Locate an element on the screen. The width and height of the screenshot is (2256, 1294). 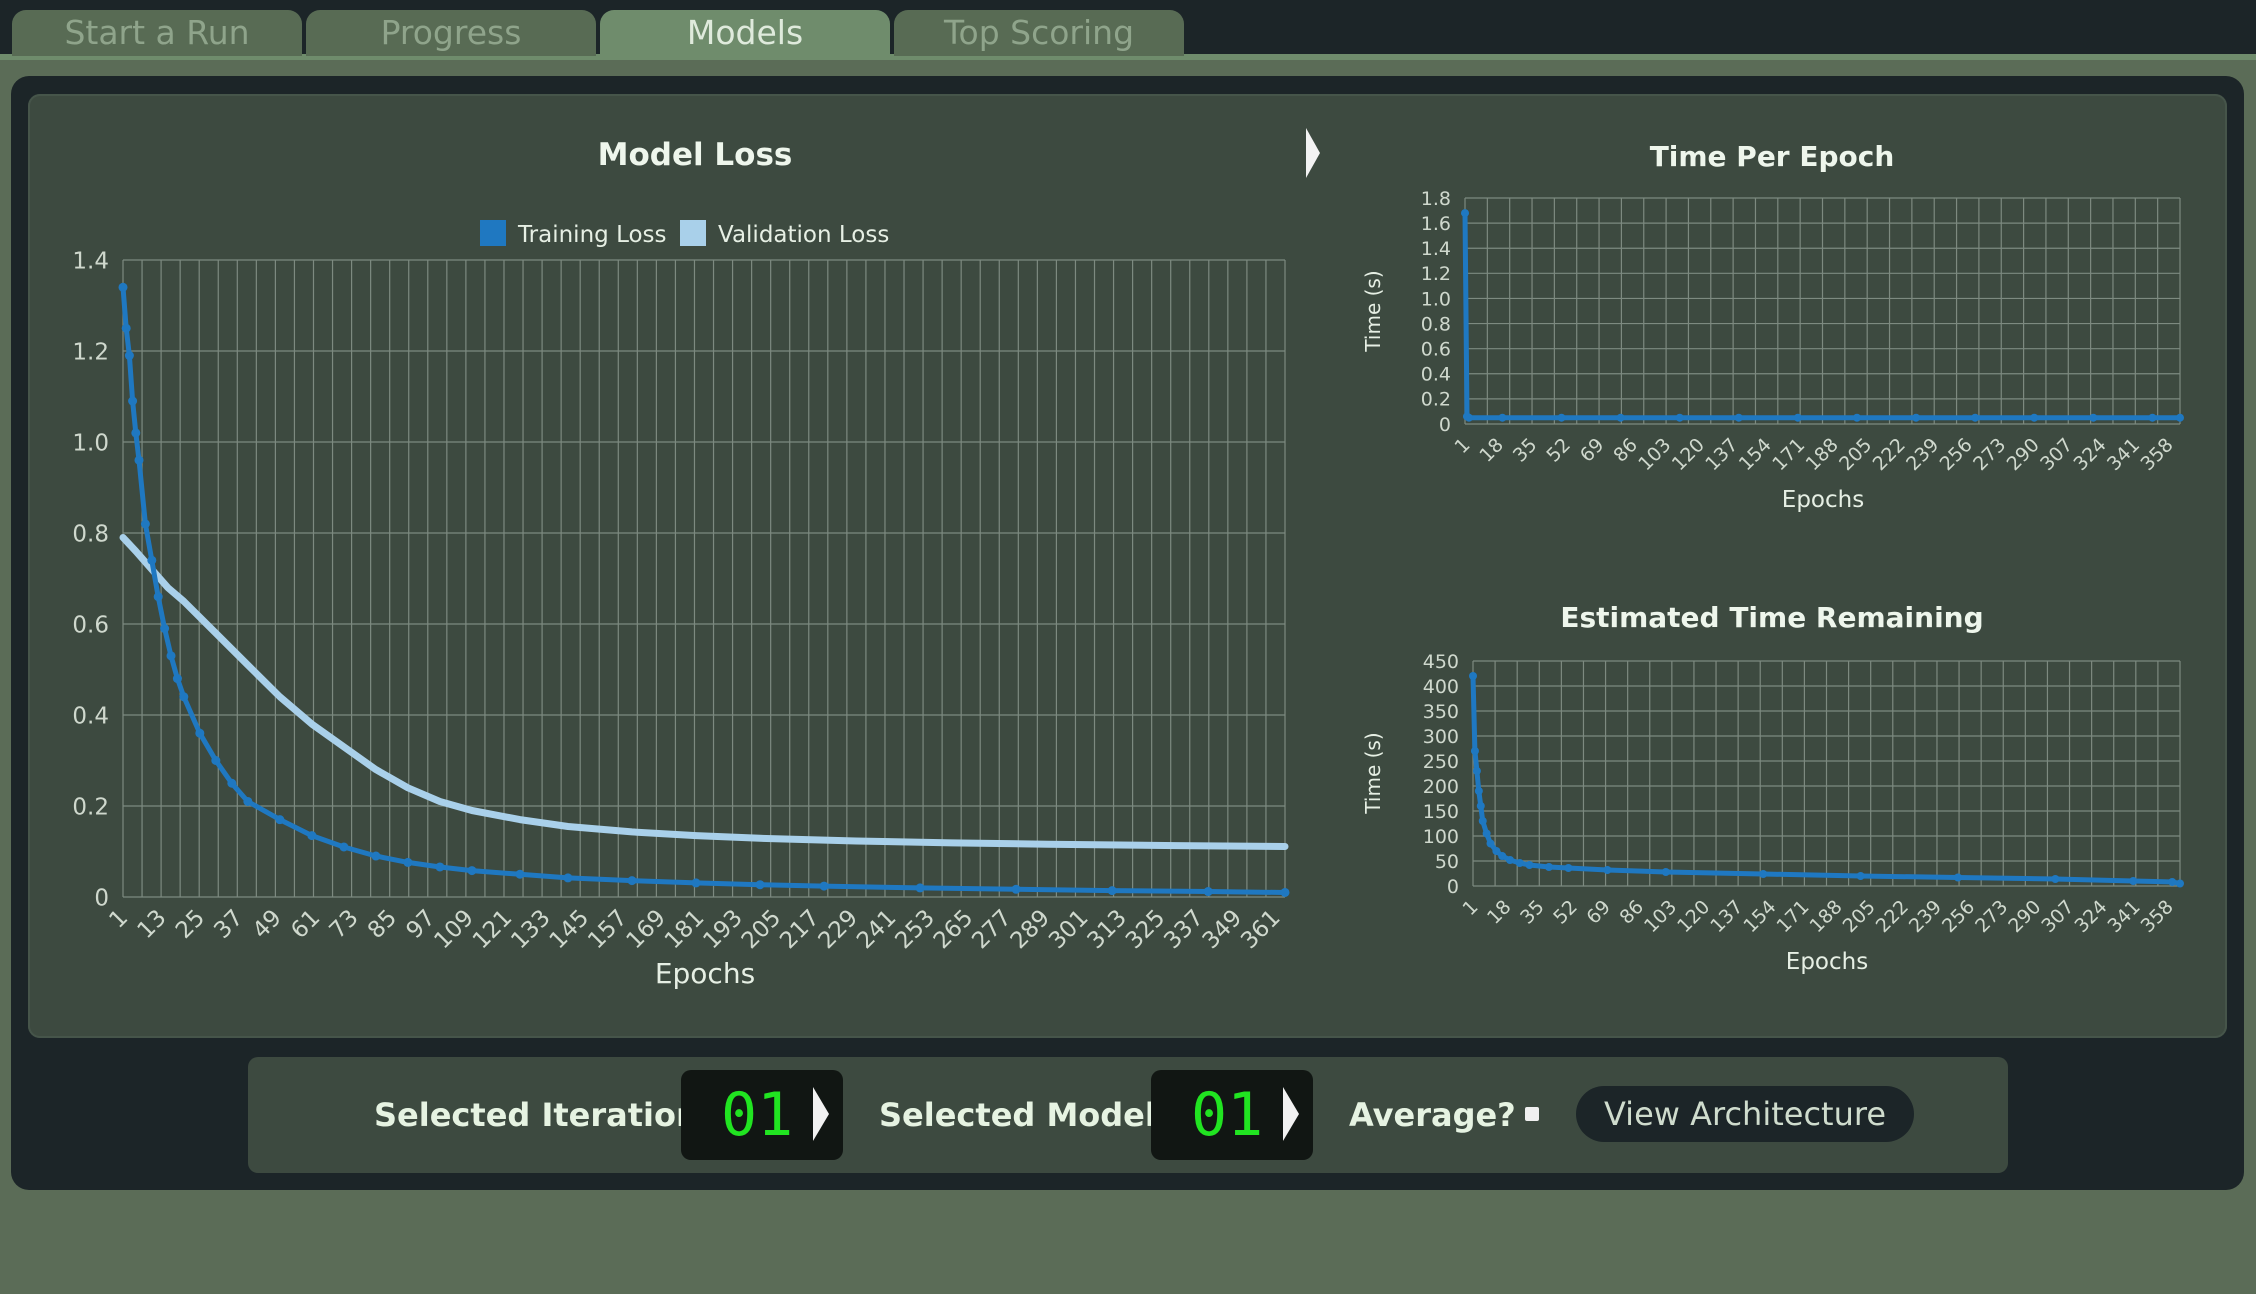
chart1-y-tick-label: 0.8 is located at coordinates (90, 534).